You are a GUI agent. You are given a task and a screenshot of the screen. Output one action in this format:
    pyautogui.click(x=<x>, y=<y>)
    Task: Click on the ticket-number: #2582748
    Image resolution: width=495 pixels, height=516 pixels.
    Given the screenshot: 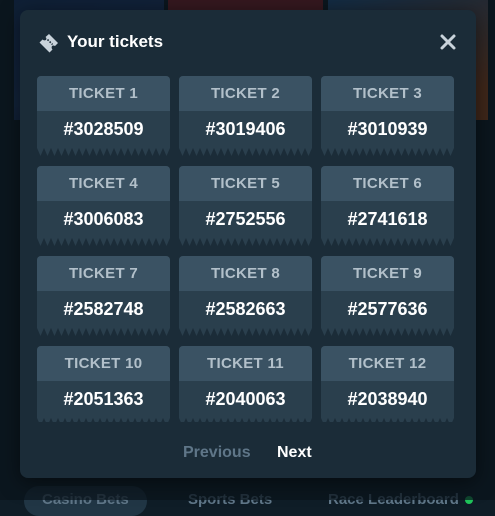 What is the action you would take?
    pyautogui.click(x=103, y=308)
    